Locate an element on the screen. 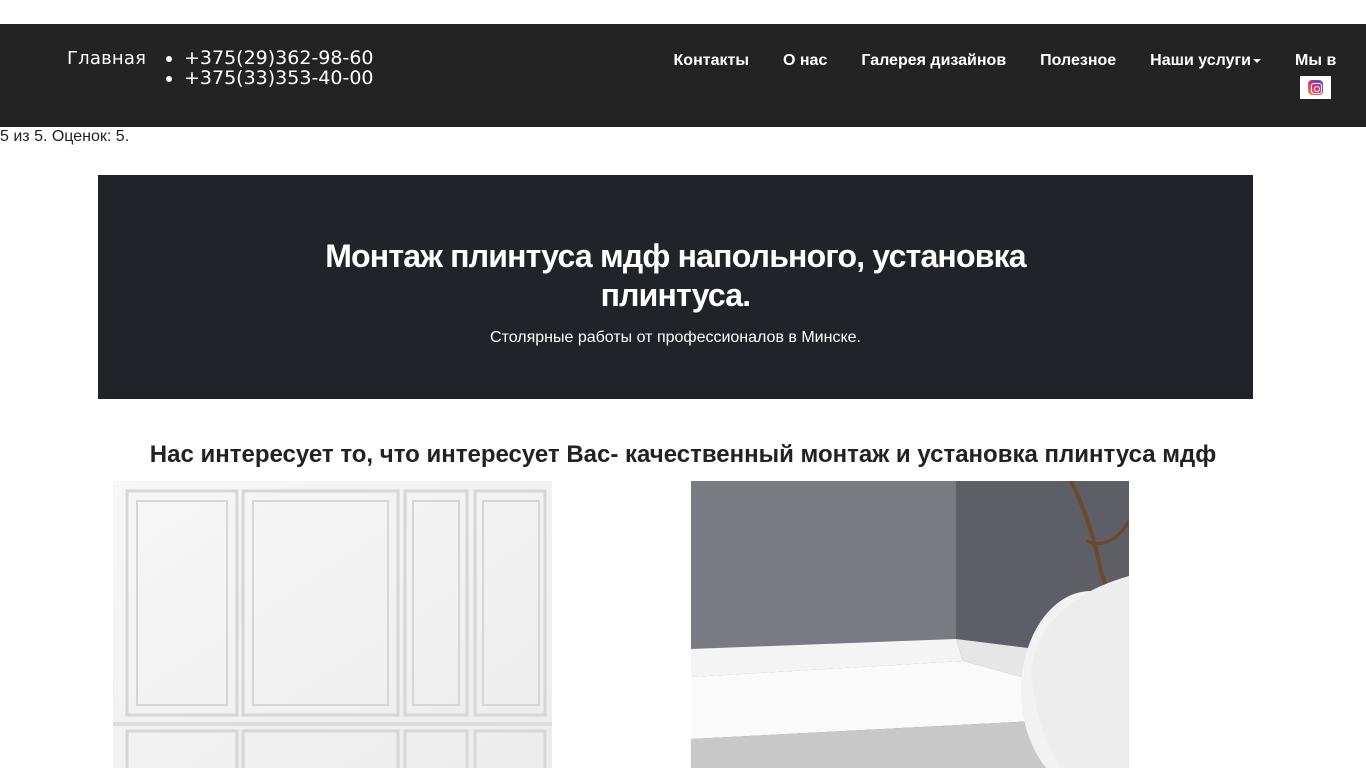  phone-number-2: +375(33)353-40-00 is located at coordinates (279, 78).